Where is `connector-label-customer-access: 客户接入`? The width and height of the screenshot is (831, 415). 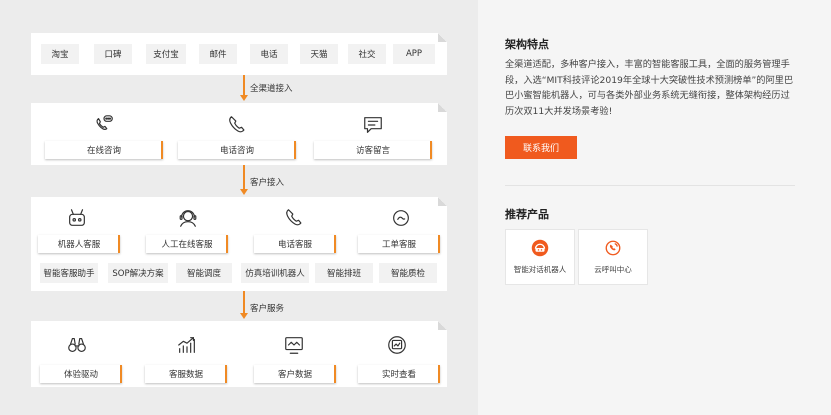
connector-label-customer-access: 客户接入 is located at coordinates (267, 183).